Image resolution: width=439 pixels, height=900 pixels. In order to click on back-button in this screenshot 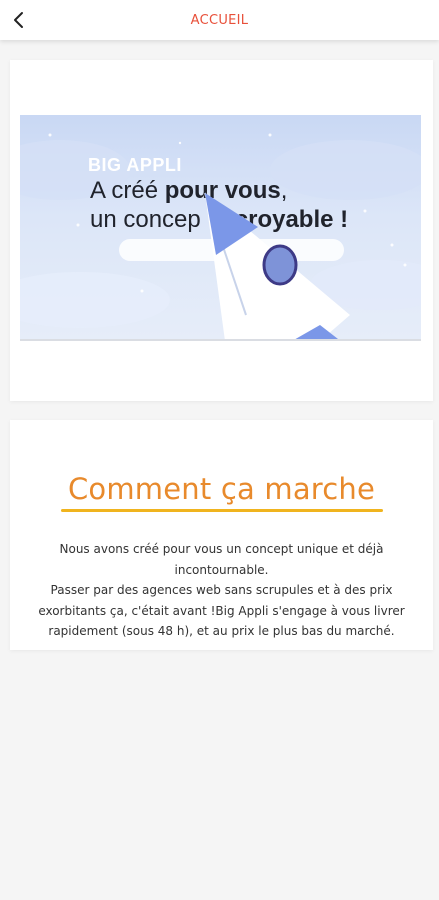, I will do `click(19, 20)`.